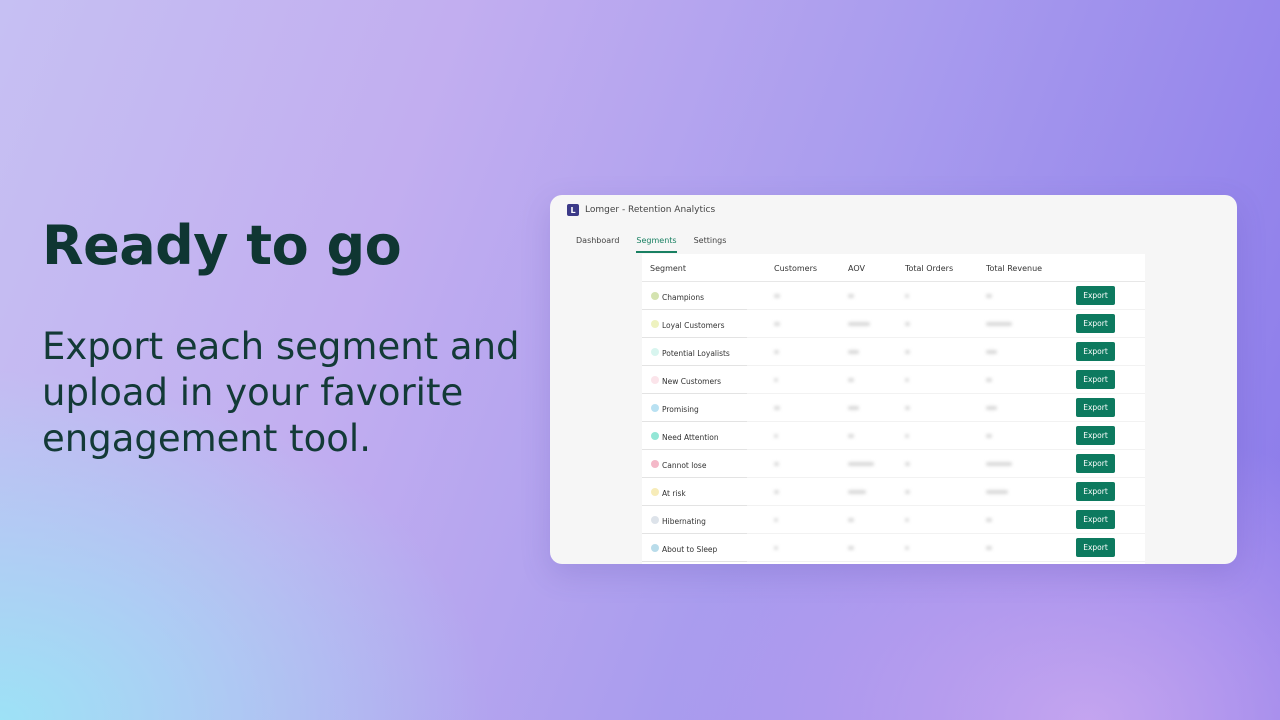 The width and height of the screenshot is (1280, 720). Describe the element at coordinates (796, 268) in the screenshot. I see `column-header-customers: Customers` at that location.